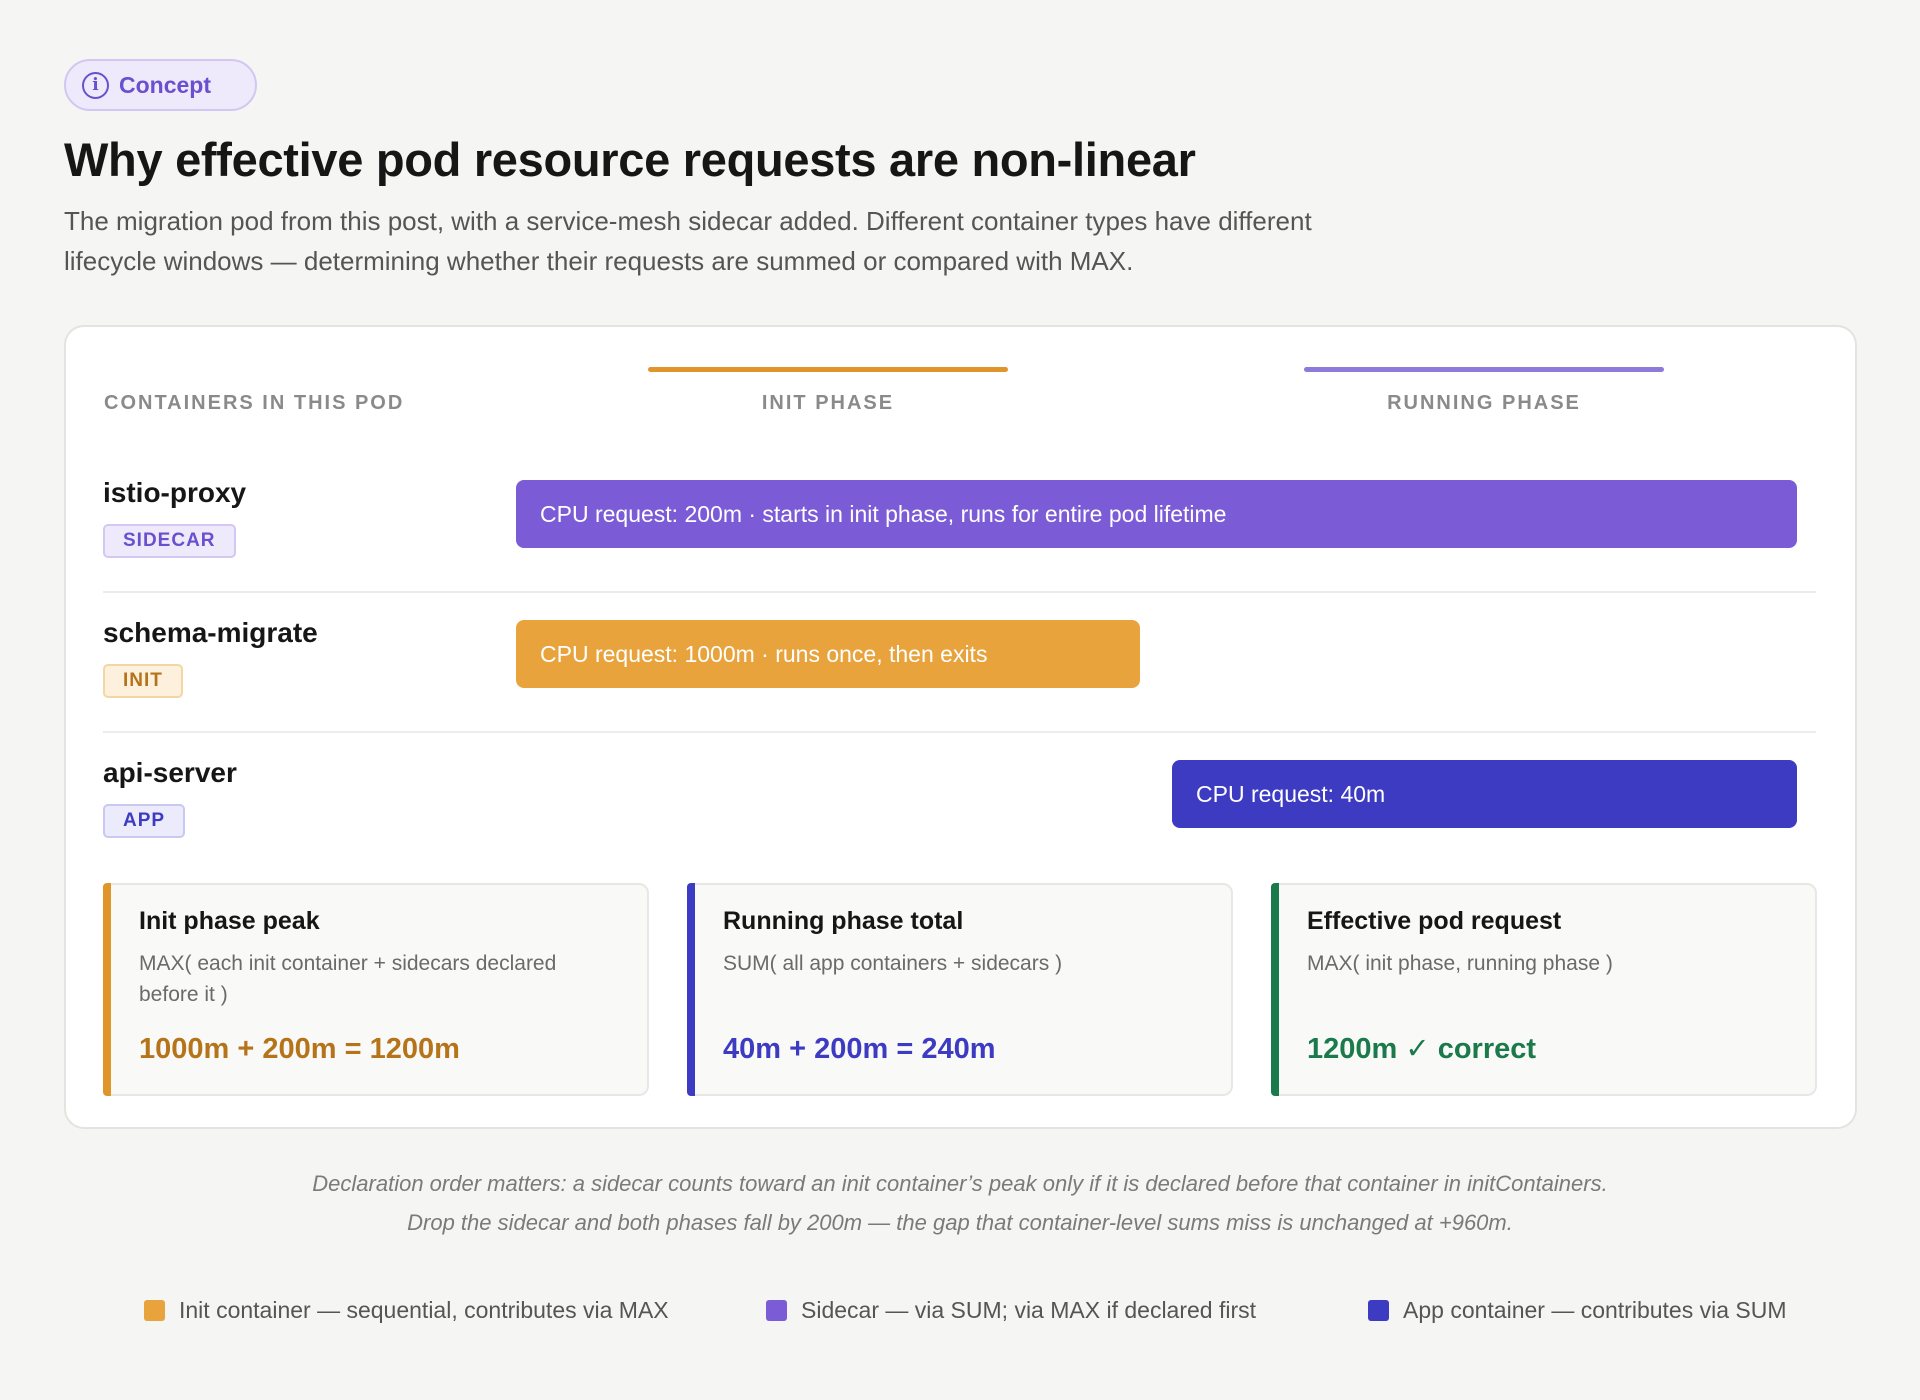 Image resolution: width=1920 pixels, height=1400 pixels. What do you see at coordinates (776, 1310) in the screenshot?
I see `sidecar-swatch` at bounding box center [776, 1310].